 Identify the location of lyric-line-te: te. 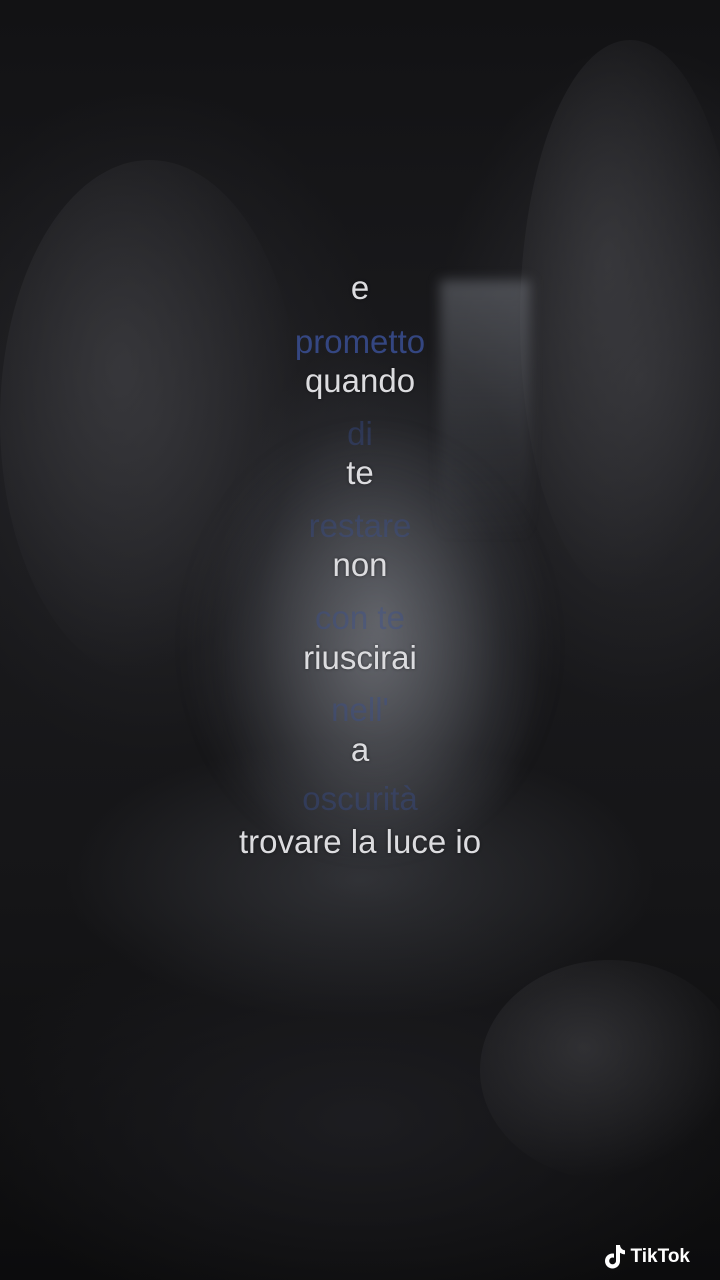
(360, 472).